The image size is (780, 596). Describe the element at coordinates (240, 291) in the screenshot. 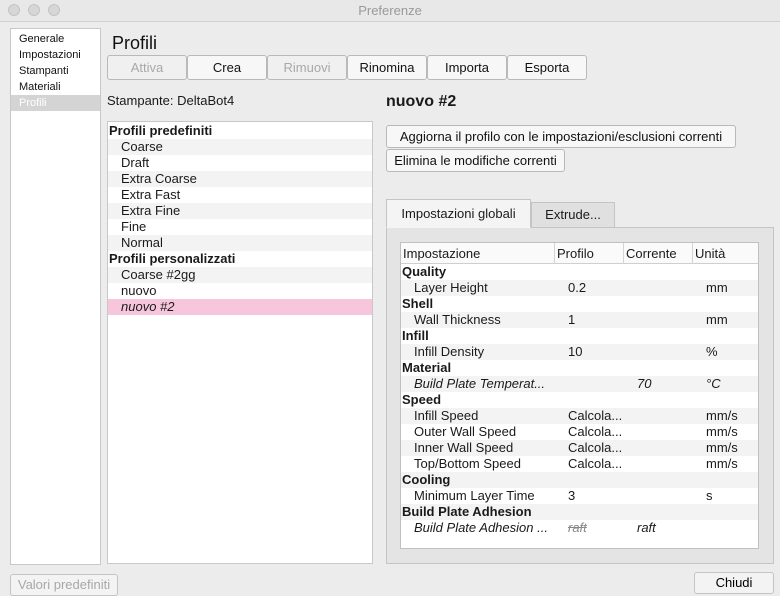

I see `profile-item: nuovo` at that location.